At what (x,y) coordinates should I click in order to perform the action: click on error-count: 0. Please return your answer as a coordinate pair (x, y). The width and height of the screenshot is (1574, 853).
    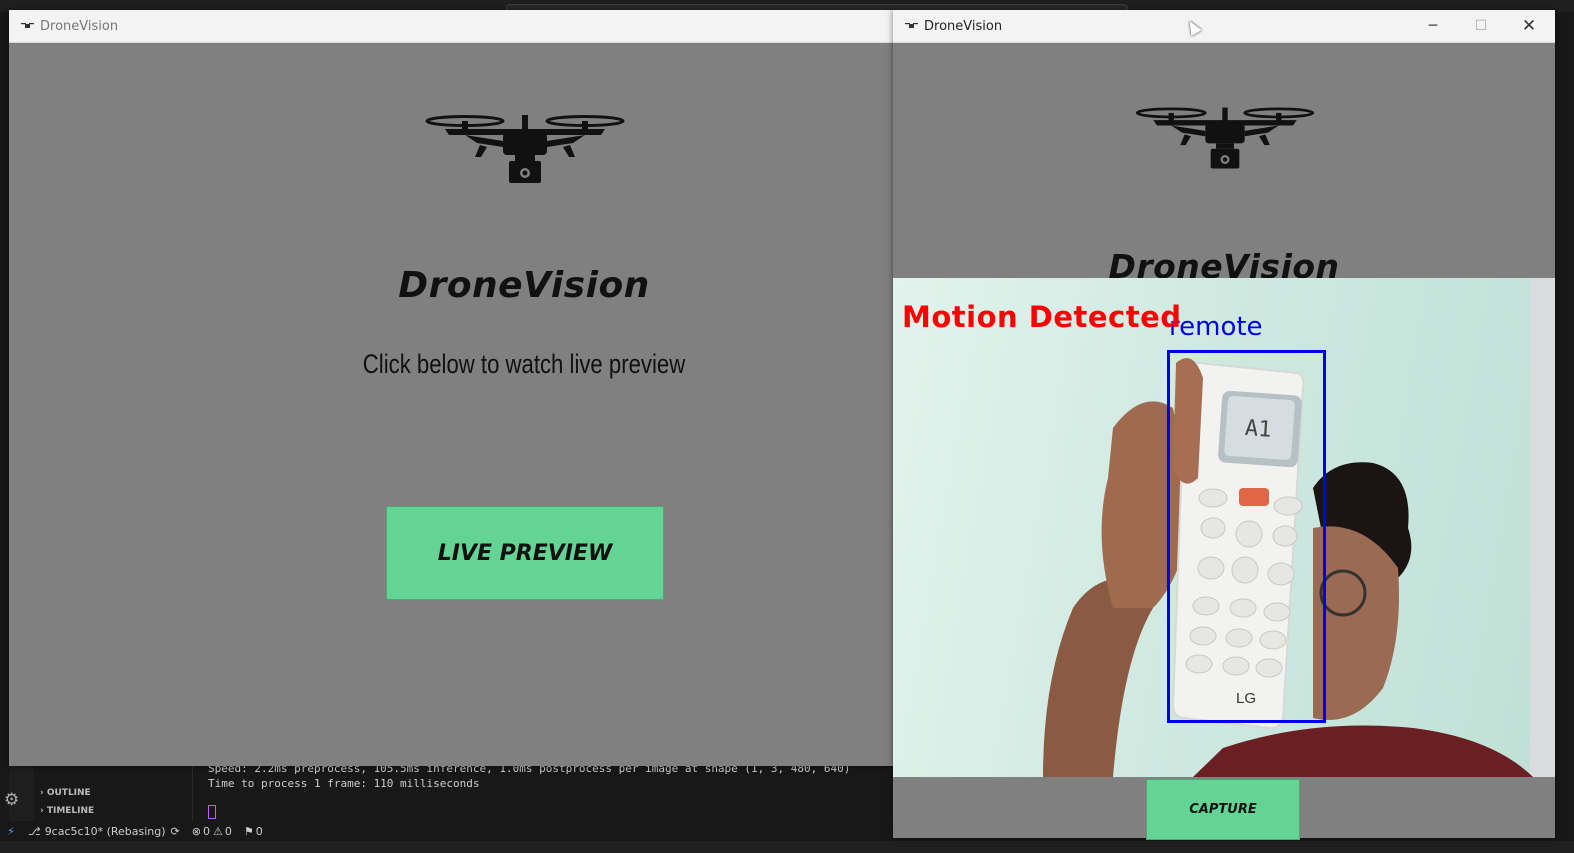
    Looking at the image, I should click on (206, 831).